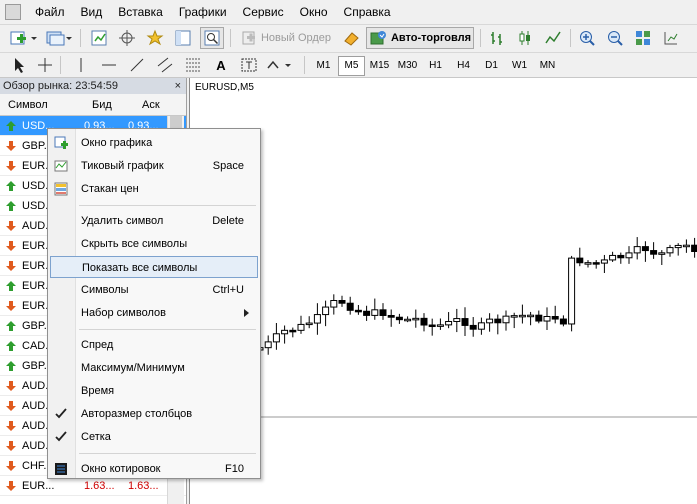  I want to click on context-menu-item-label: Окно графика, so click(117, 143).